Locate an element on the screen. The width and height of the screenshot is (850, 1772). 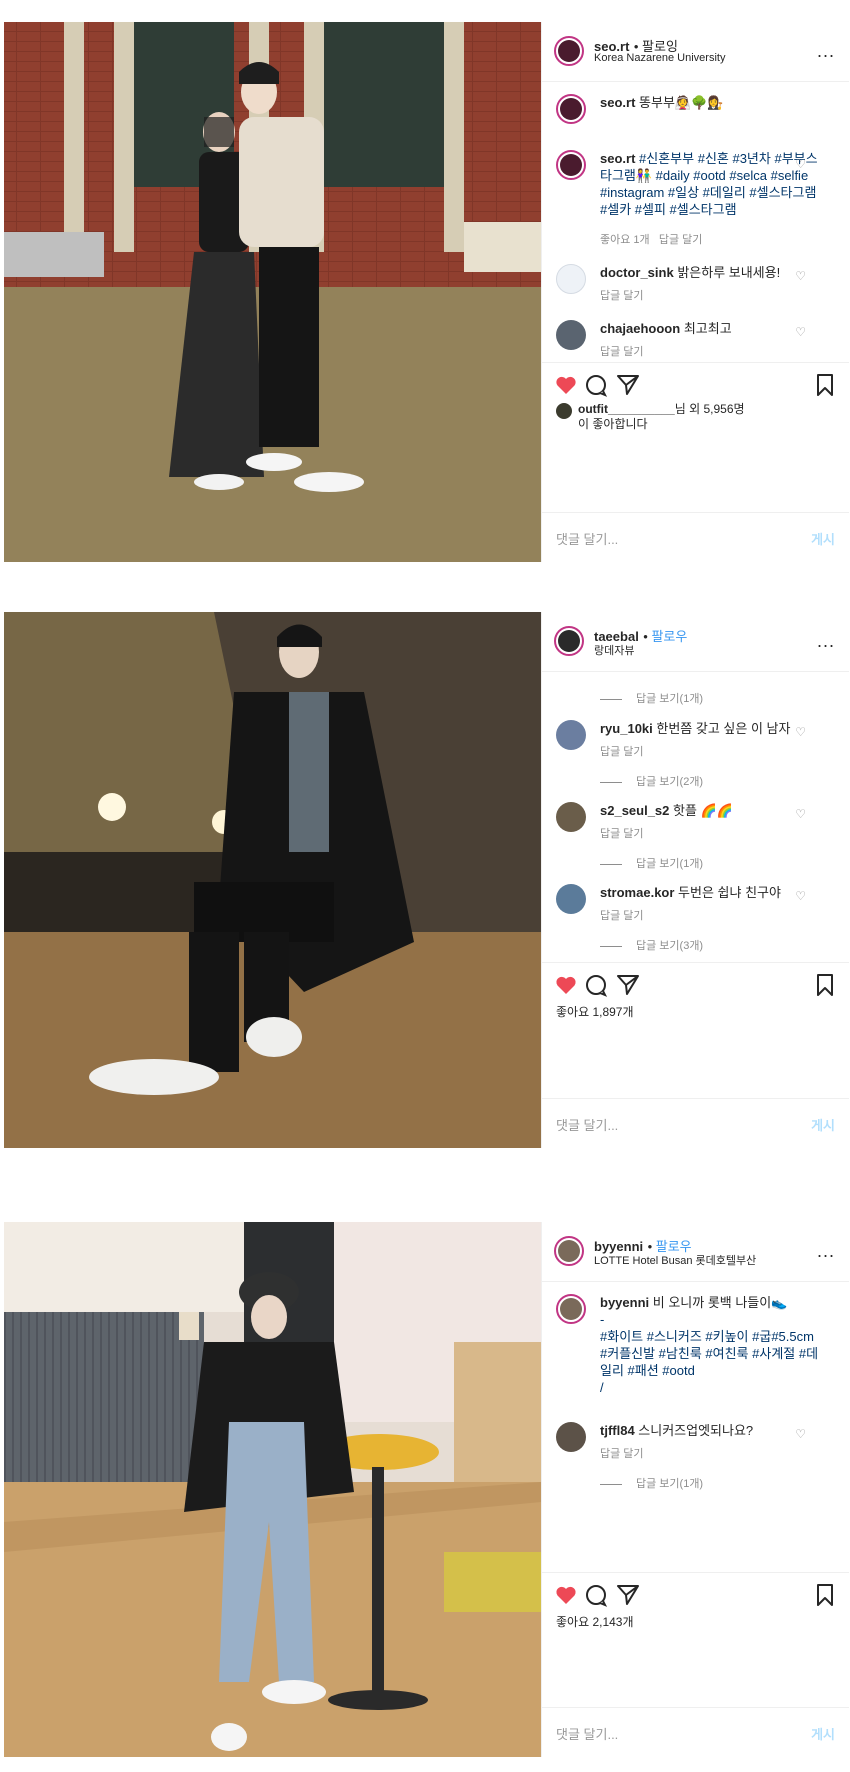
post-1-liked-by-suffix: 이 좋아합니다 is located at coordinates (613, 424).